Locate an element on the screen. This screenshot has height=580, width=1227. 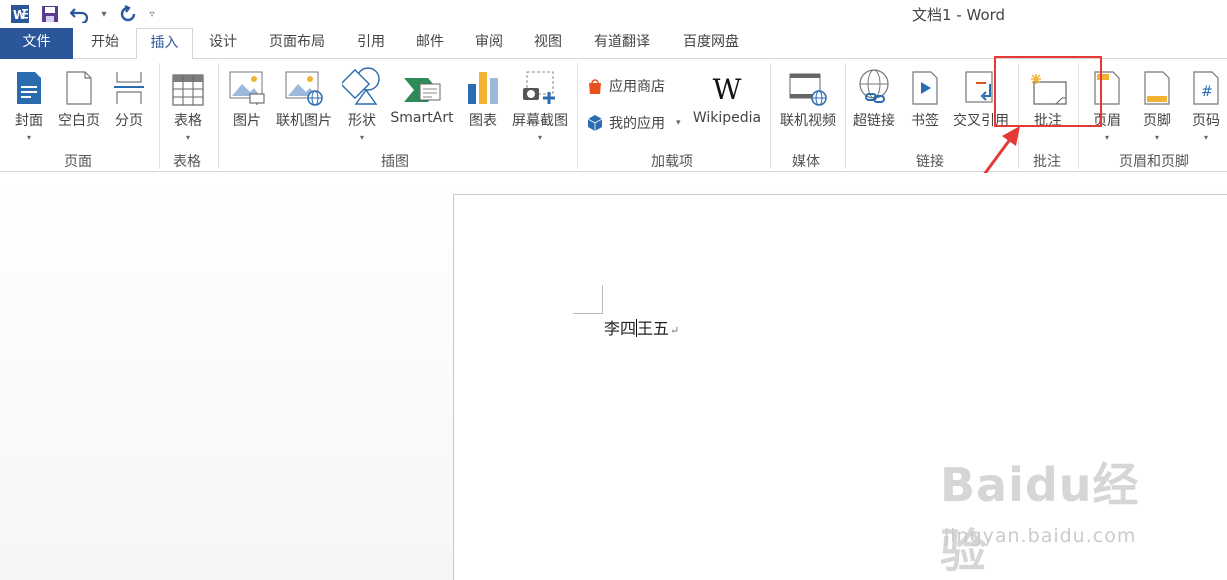
group-label-pages: 页面 is located at coordinates (78, 162).